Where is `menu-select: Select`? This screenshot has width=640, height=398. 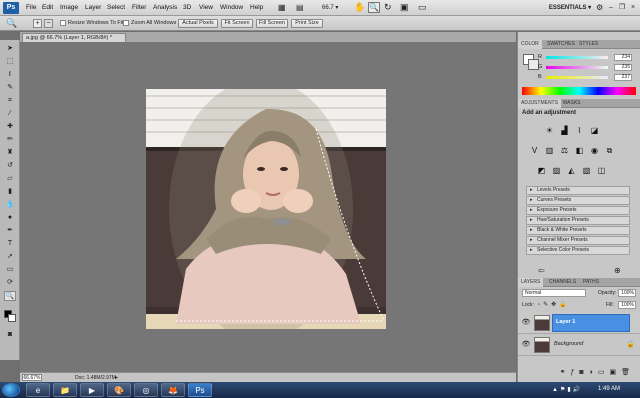
menu-select: Select is located at coordinates (116, 7).